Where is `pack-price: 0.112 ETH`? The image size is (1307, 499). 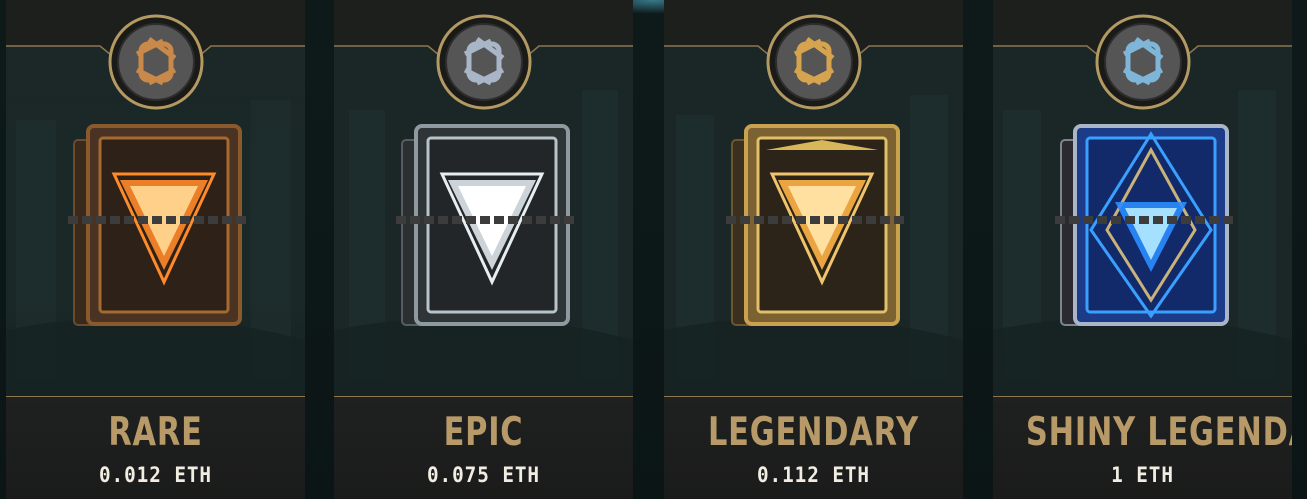 pack-price: 0.112 ETH is located at coordinates (813, 475).